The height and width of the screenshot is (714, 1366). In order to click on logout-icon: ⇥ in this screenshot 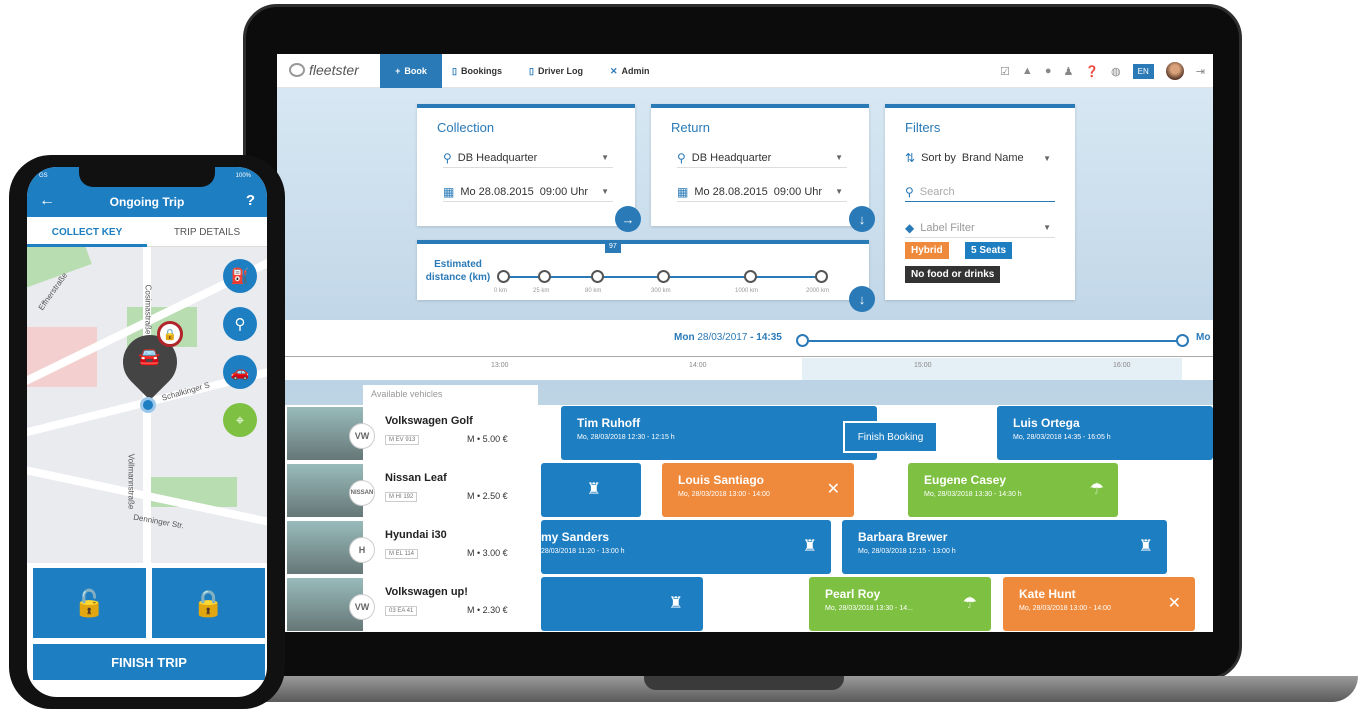, I will do `click(1200, 71)`.